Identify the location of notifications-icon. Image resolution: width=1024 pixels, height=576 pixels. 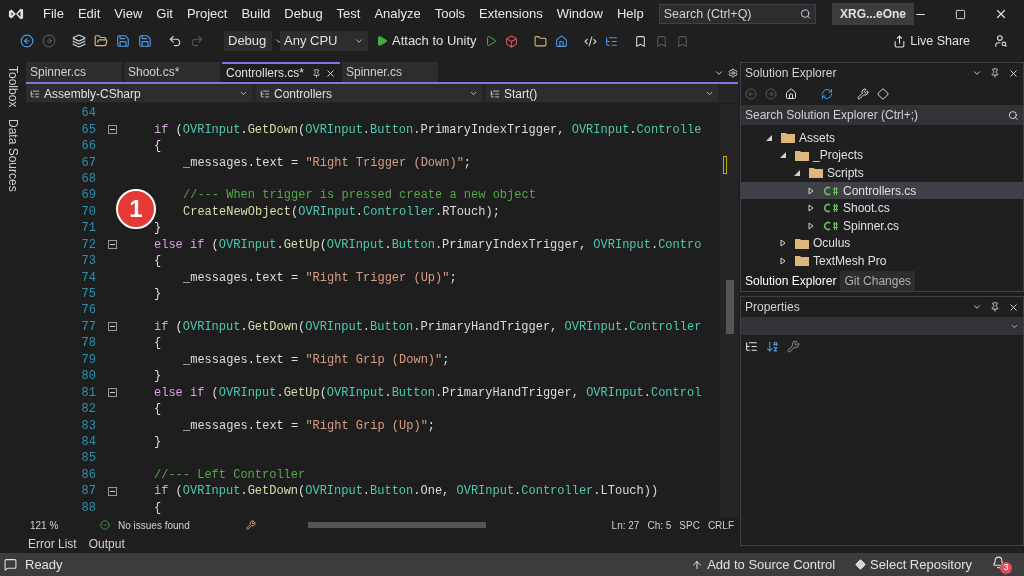
(998, 562).